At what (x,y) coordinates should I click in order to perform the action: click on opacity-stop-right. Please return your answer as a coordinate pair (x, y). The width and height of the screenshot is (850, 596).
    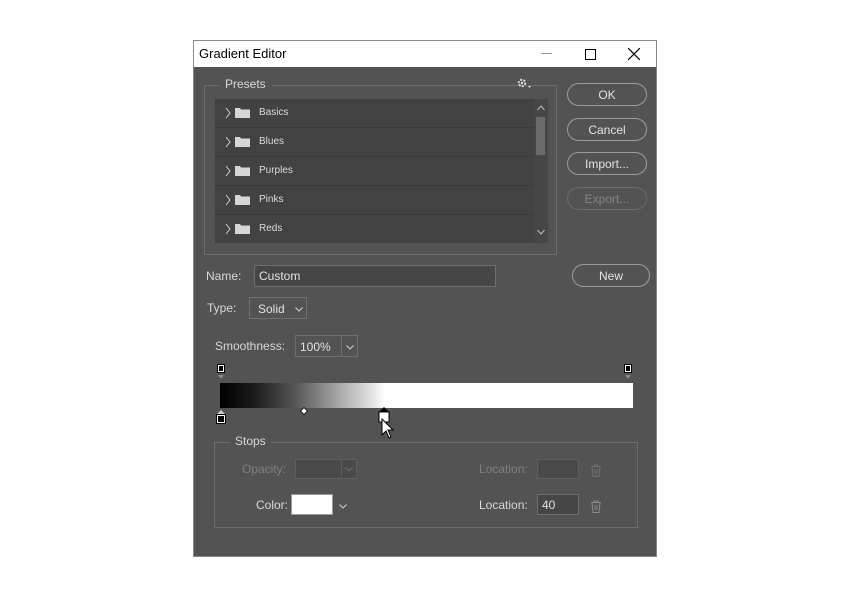
    Looking at the image, I should click on (628, 372).